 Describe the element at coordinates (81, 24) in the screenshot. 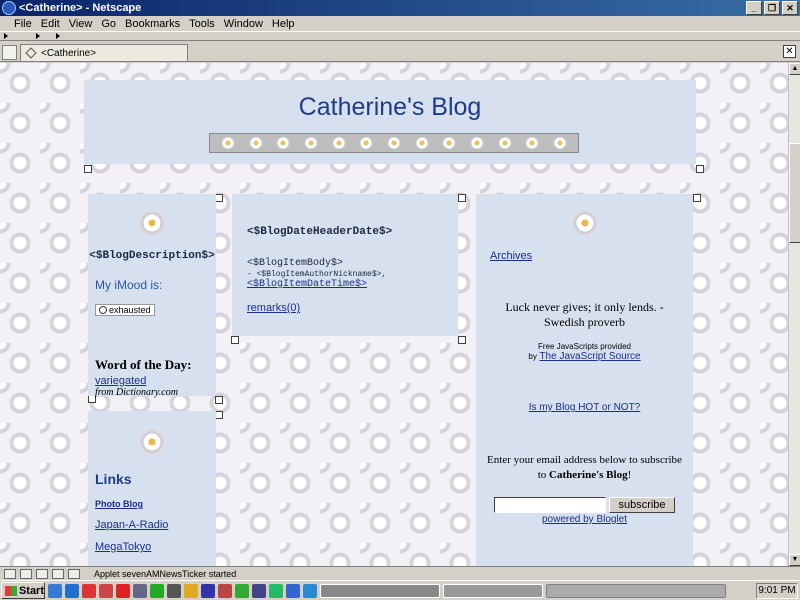

I see `menu-view: View` at that location.